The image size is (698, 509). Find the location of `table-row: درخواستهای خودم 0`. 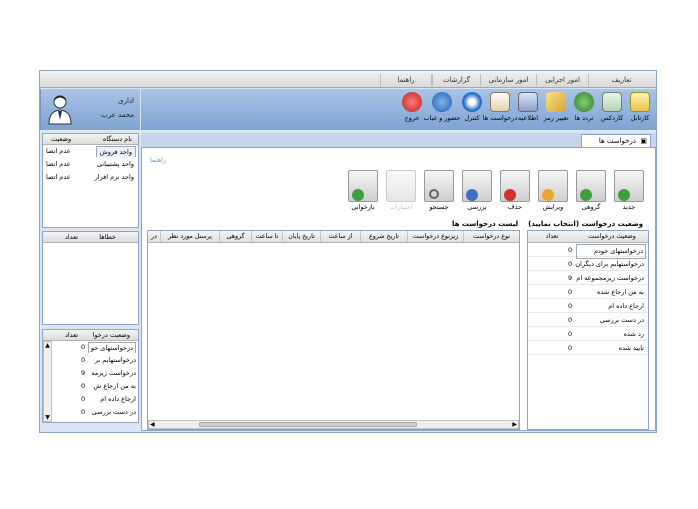

table-row: درخواستهای خودم 0 is located at coordinates (588, 251).